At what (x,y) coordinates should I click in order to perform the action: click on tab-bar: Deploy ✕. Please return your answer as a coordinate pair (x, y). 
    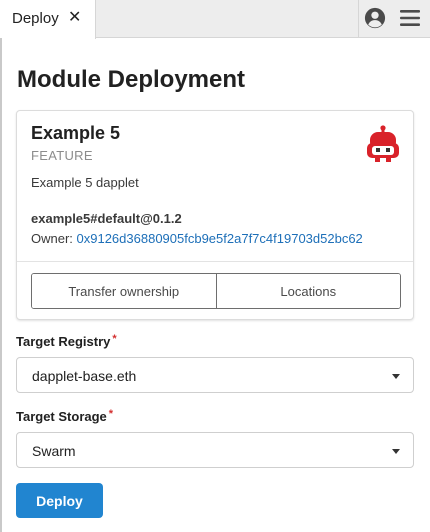
    Looking at the image, I should click on (215, 19).